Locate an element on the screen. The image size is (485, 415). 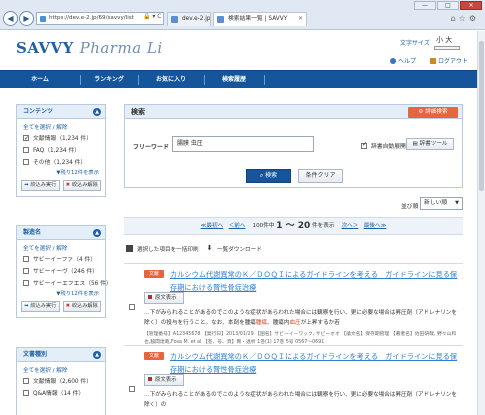
advanced-search-button: ⚙ 詳細検索 is located at coordinates (433, 112).